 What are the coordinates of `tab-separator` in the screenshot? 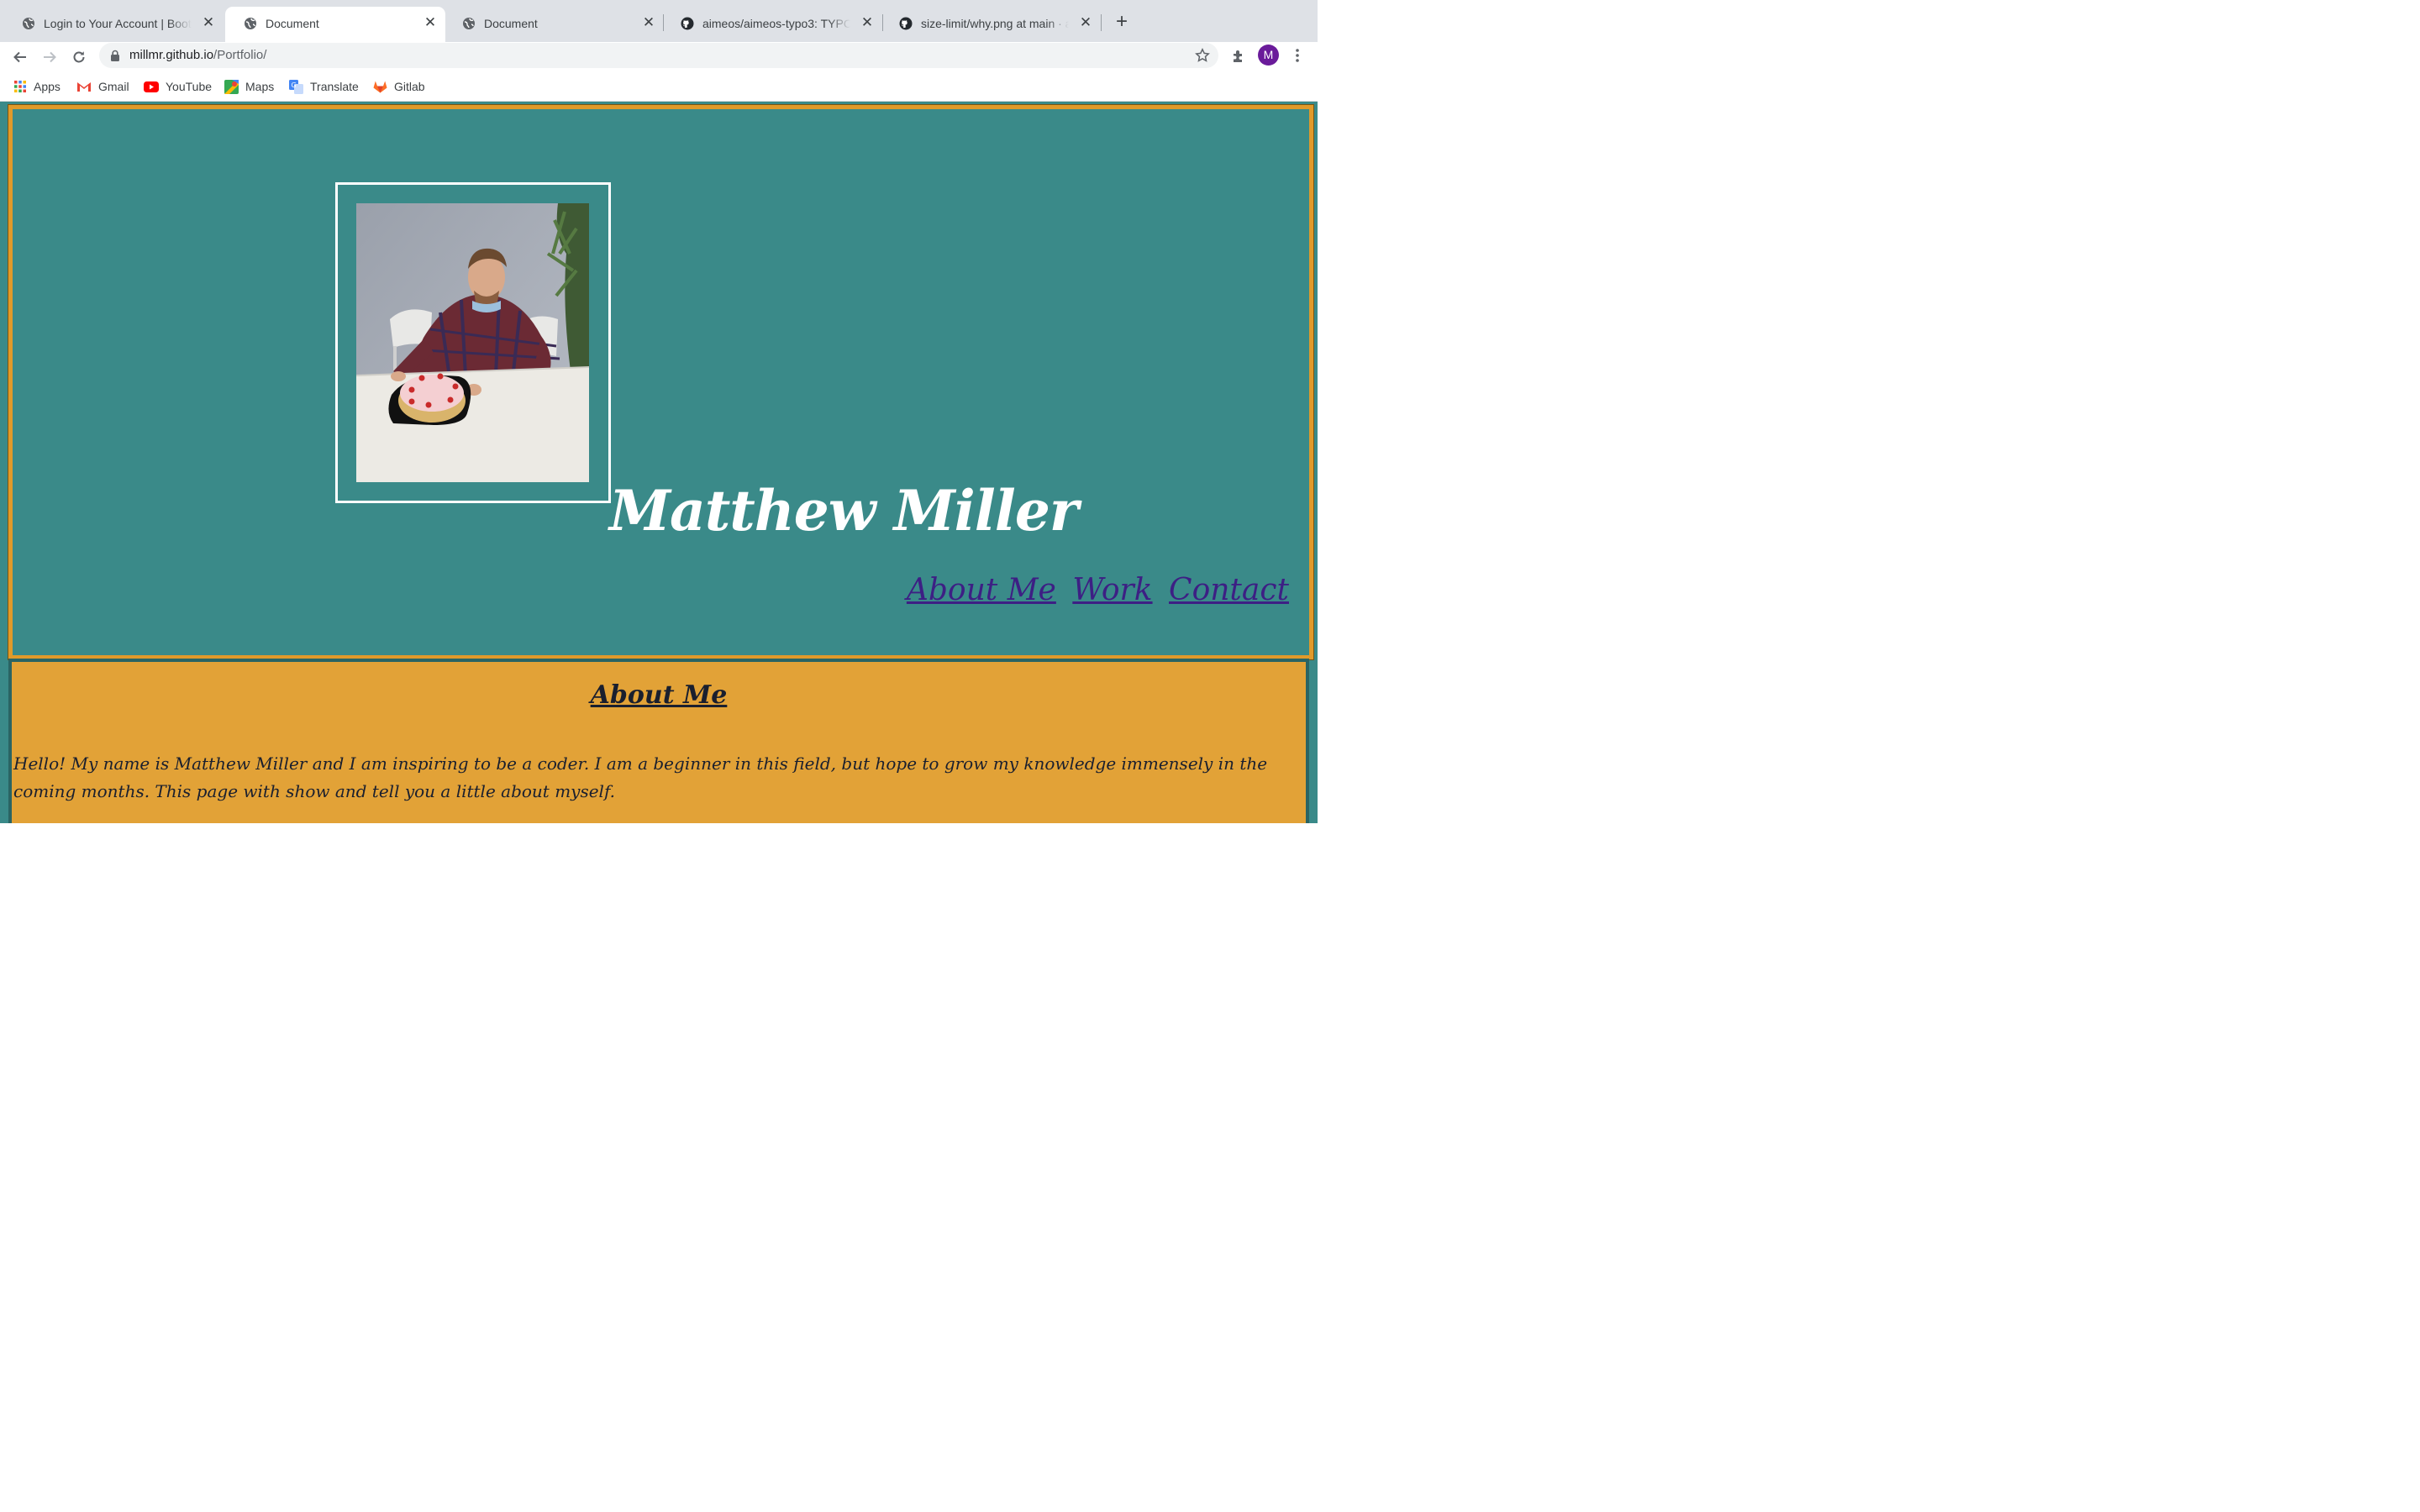 It's located at (1102, 22).